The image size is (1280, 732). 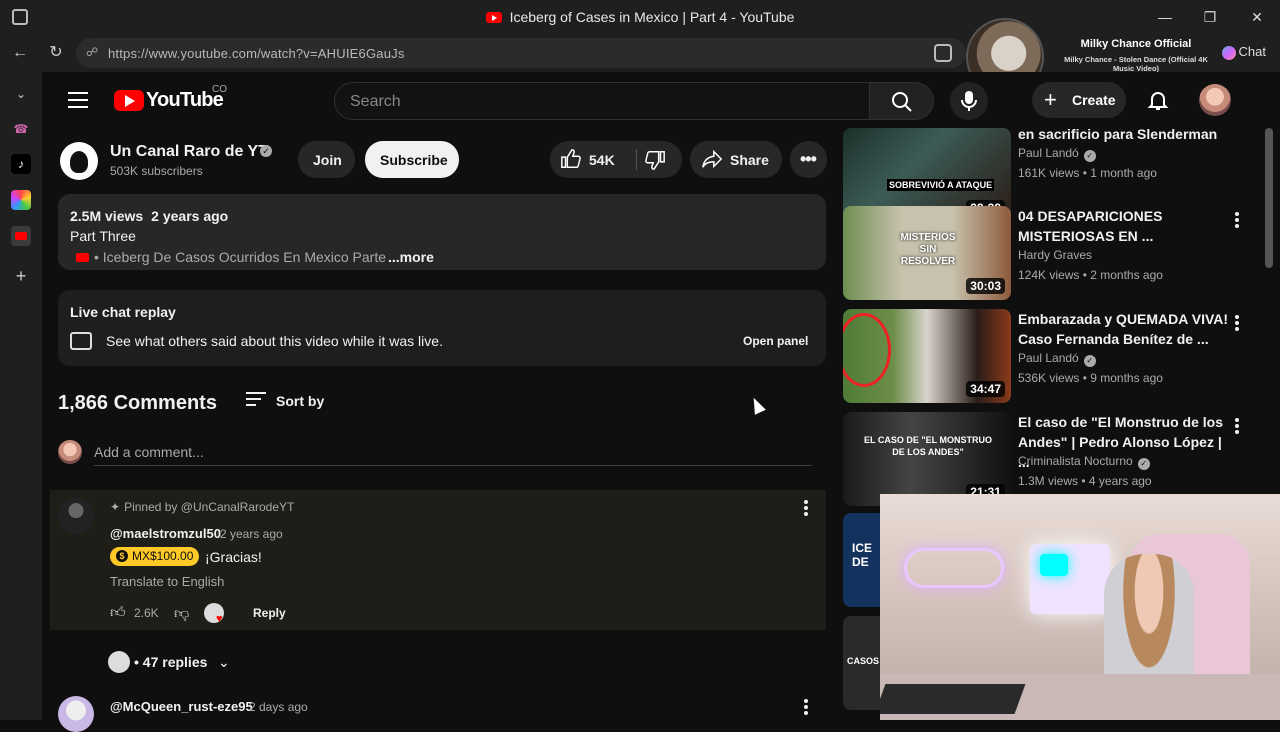 What do you see at coordinates (181, 706) in the screenshot?
I see `comment-author: @McQueen_rust-eze95` at bounding box center [181, 706].